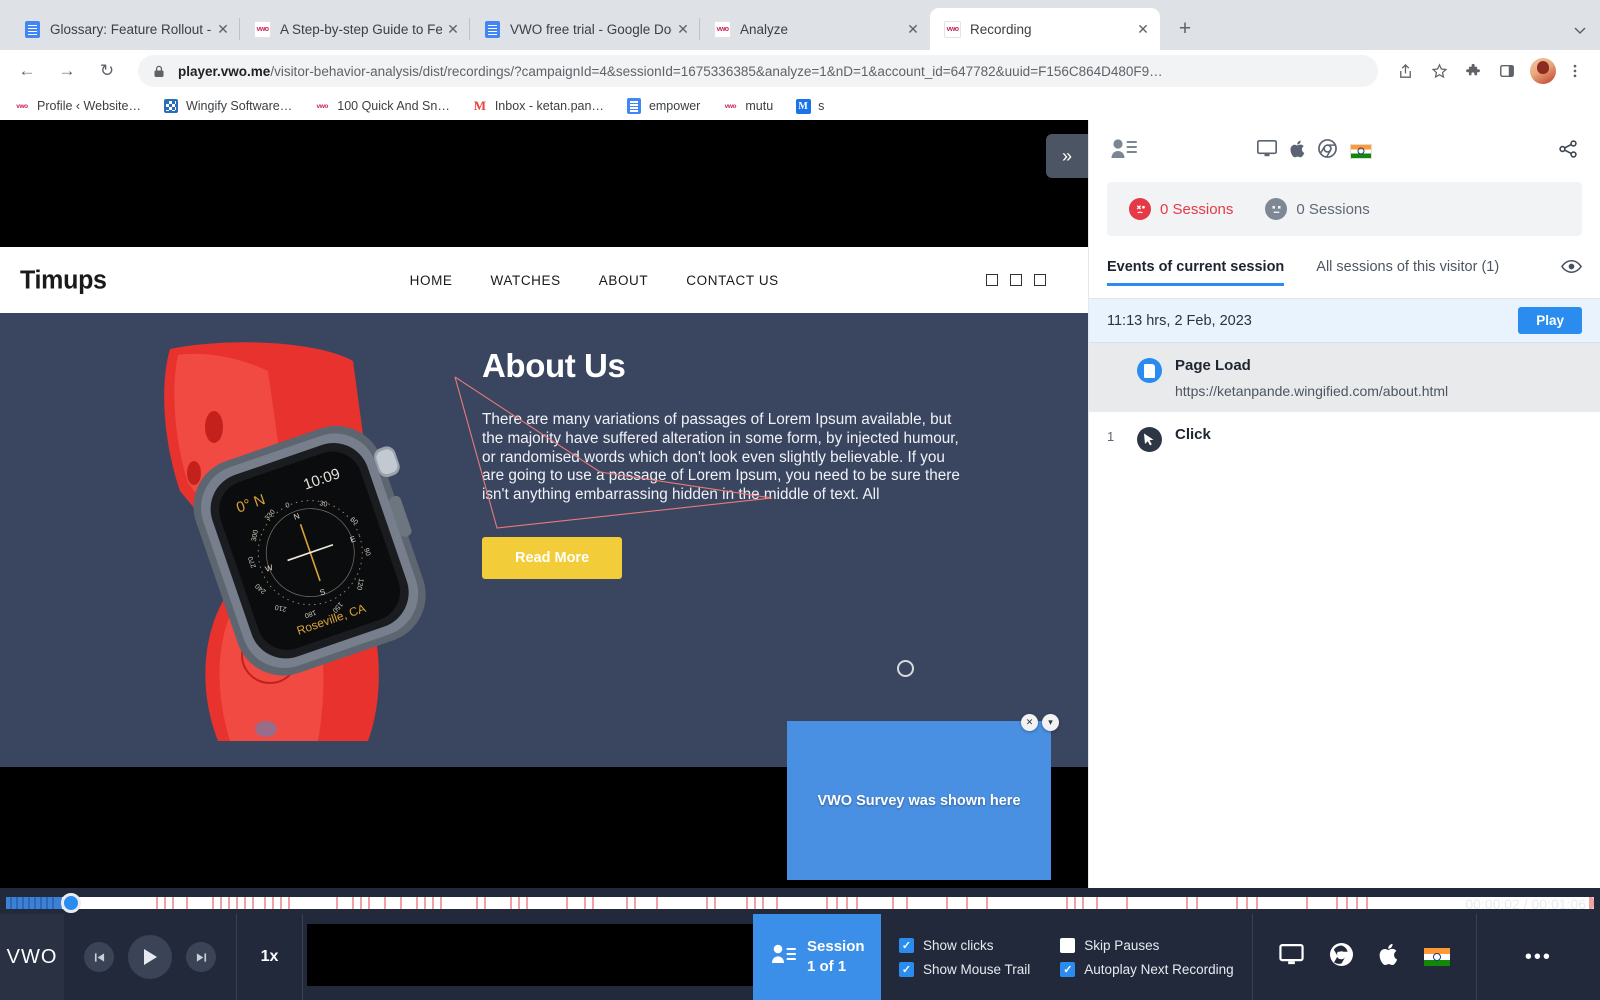 The width and height of the screenshot is (1600, 1000). Describe the element at coordinates (1181, 209) in the screenshot. I see `rage-clicks-stat: 0 Sessions` at that location.